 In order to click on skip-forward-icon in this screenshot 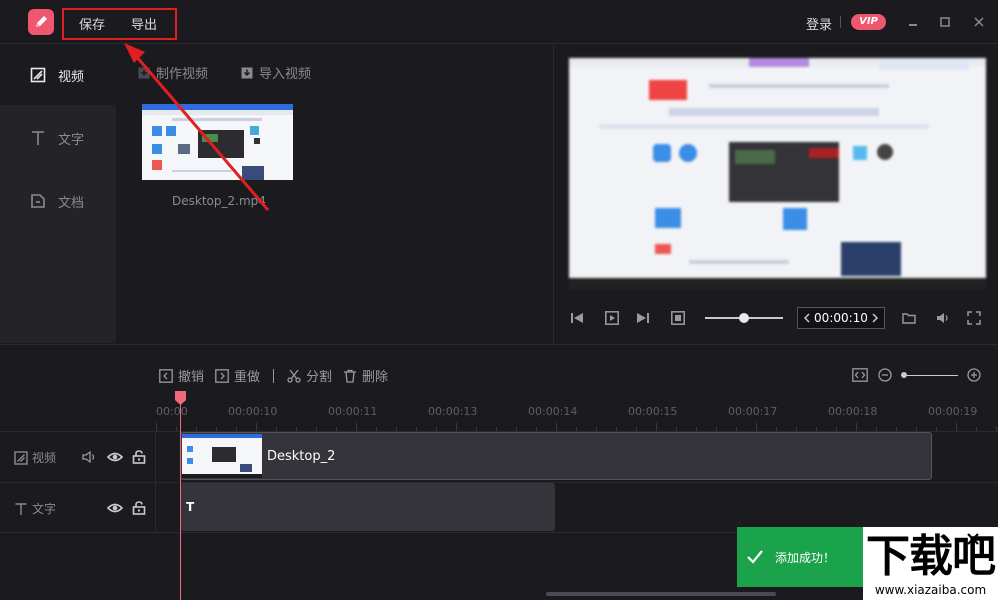, I will do `click(643, 318)`.